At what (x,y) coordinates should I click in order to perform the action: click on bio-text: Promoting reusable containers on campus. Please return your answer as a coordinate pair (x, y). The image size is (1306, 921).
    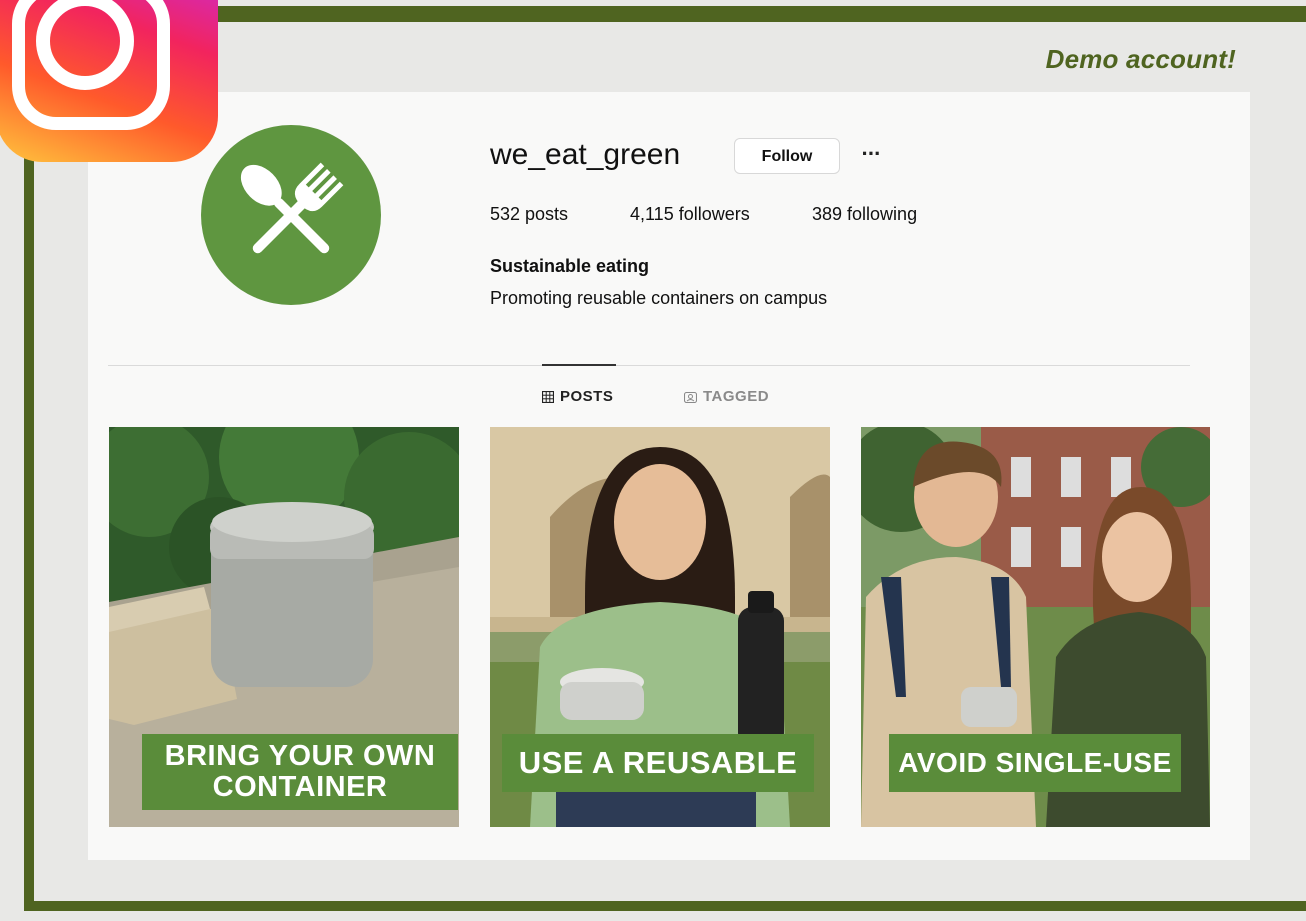
    Looking at the image, I should click on (659, 298).